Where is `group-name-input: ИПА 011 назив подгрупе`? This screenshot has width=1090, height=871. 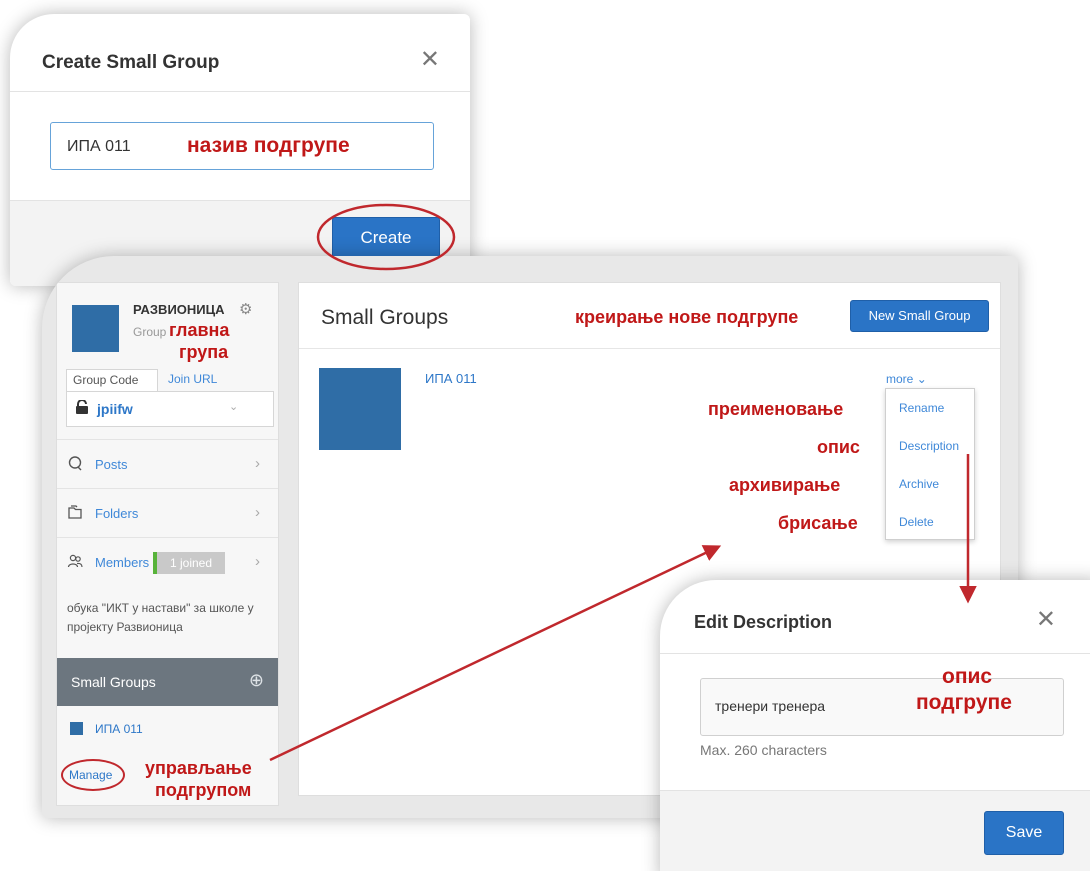
group-name-input: ИПА 011 назив подгрупе is located at coordinates (242, 146).